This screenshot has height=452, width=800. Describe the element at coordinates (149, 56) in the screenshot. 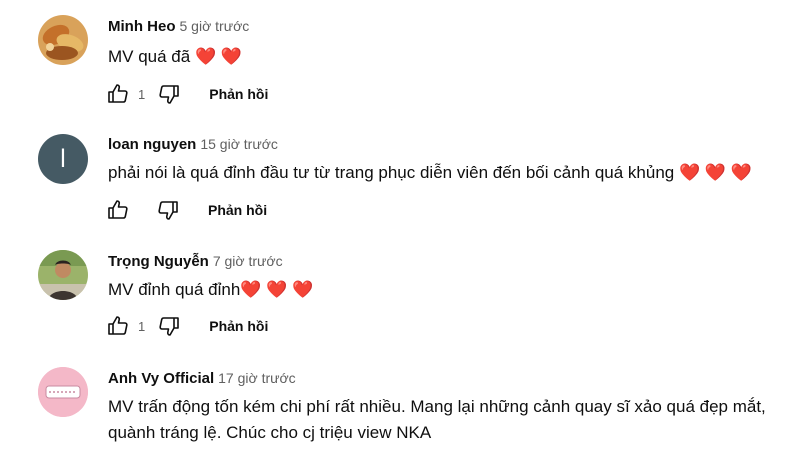

I see `comment-text: MV quá đã` at that location.